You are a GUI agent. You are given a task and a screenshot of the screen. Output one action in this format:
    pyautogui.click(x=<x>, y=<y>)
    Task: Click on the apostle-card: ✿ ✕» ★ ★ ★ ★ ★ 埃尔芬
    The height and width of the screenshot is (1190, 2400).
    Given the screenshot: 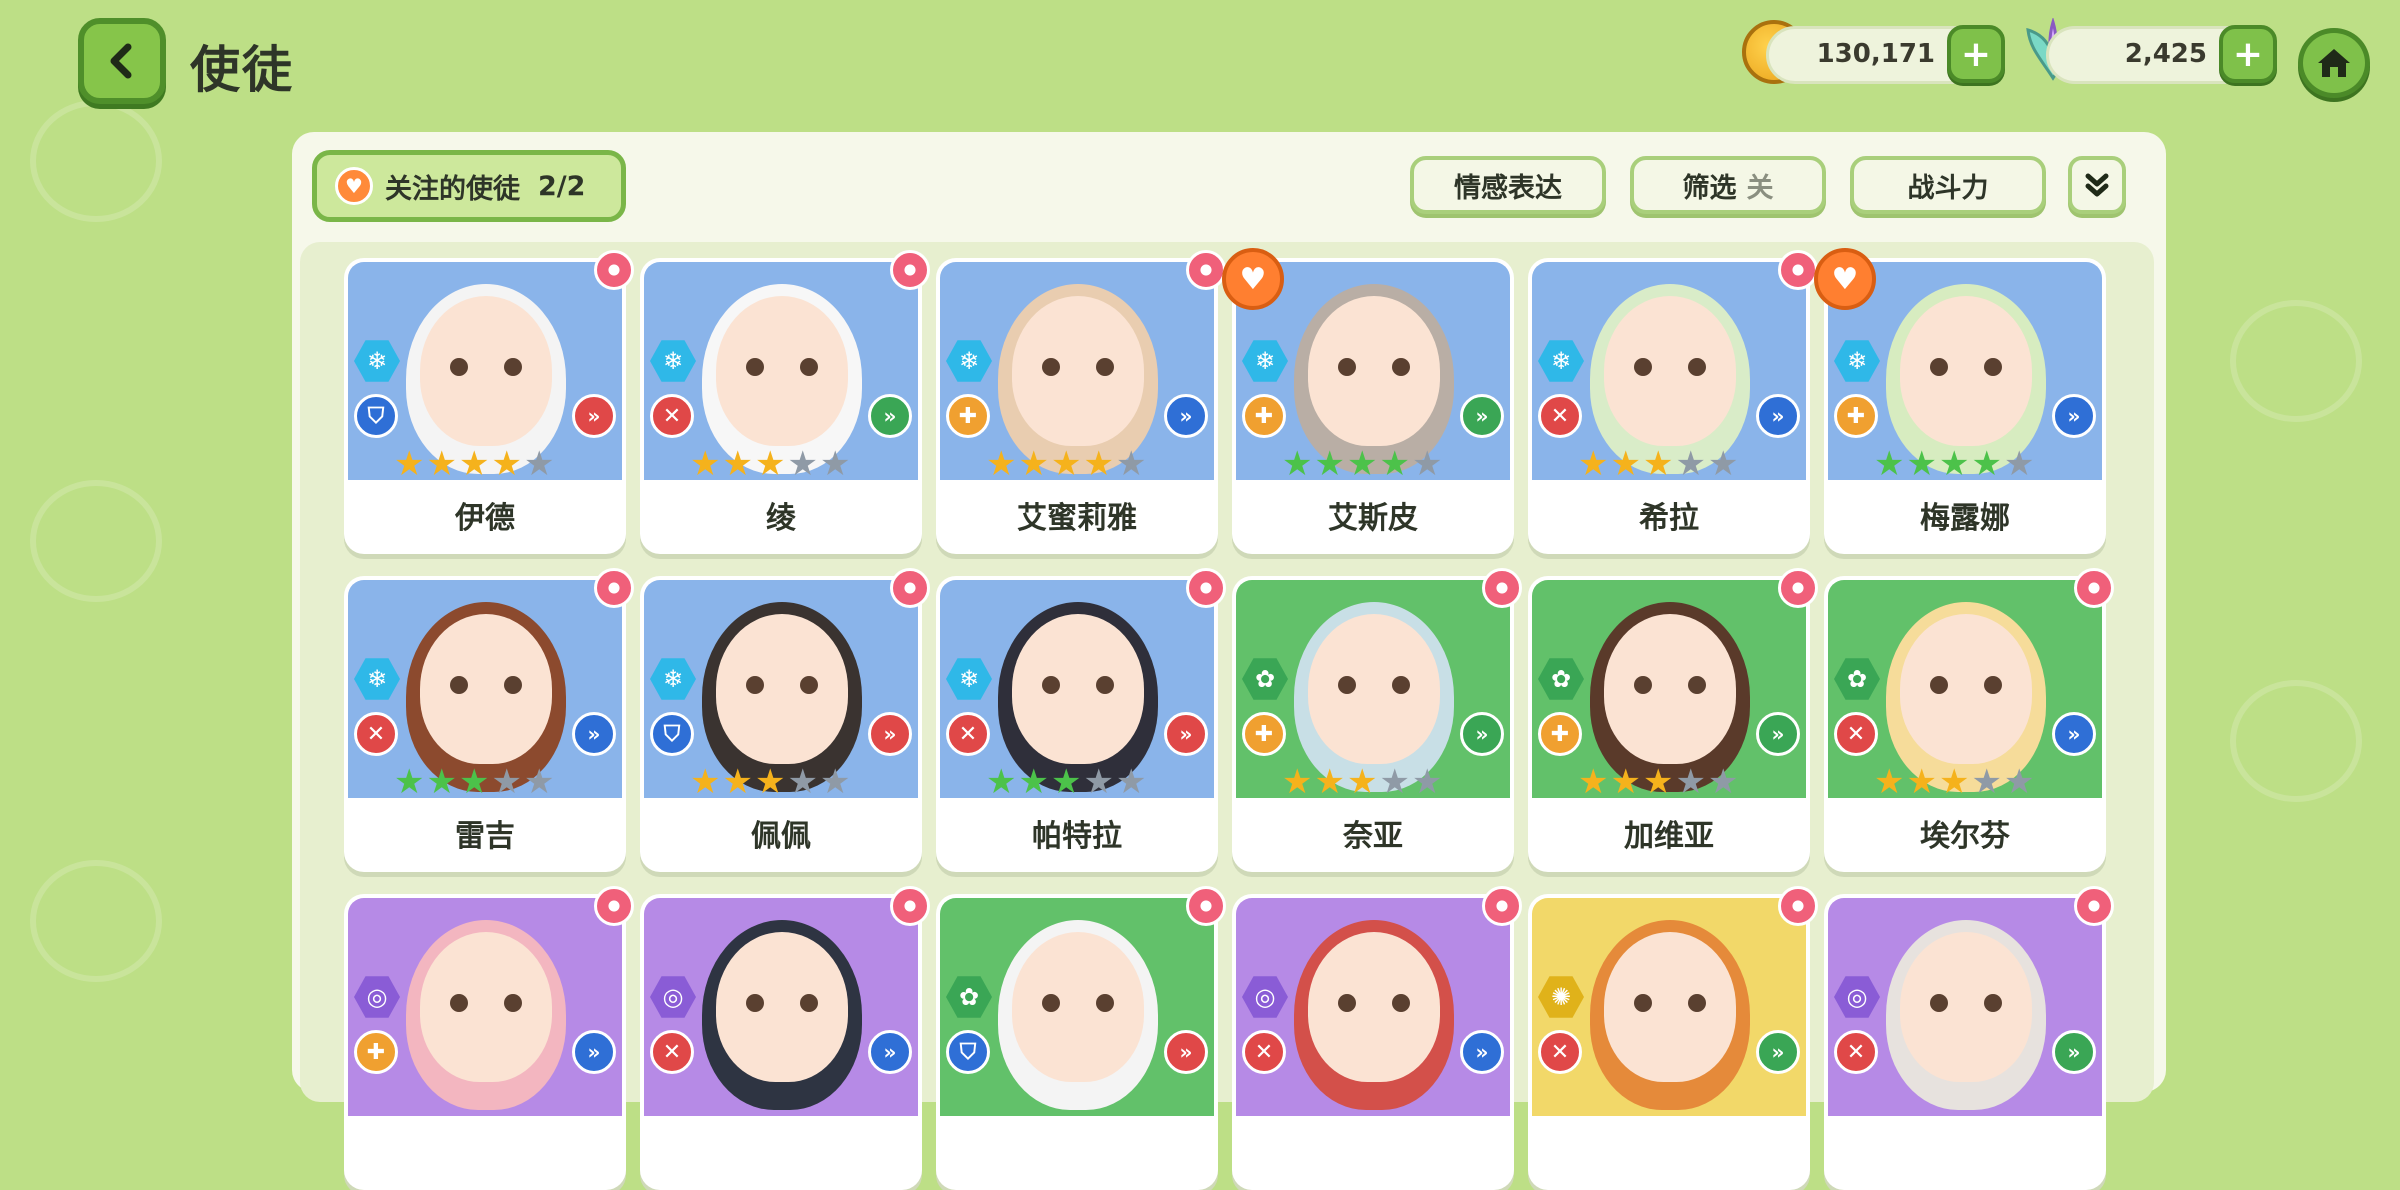 What is the action you would take?
    pyautogui.click(x=1969, y=720)
    